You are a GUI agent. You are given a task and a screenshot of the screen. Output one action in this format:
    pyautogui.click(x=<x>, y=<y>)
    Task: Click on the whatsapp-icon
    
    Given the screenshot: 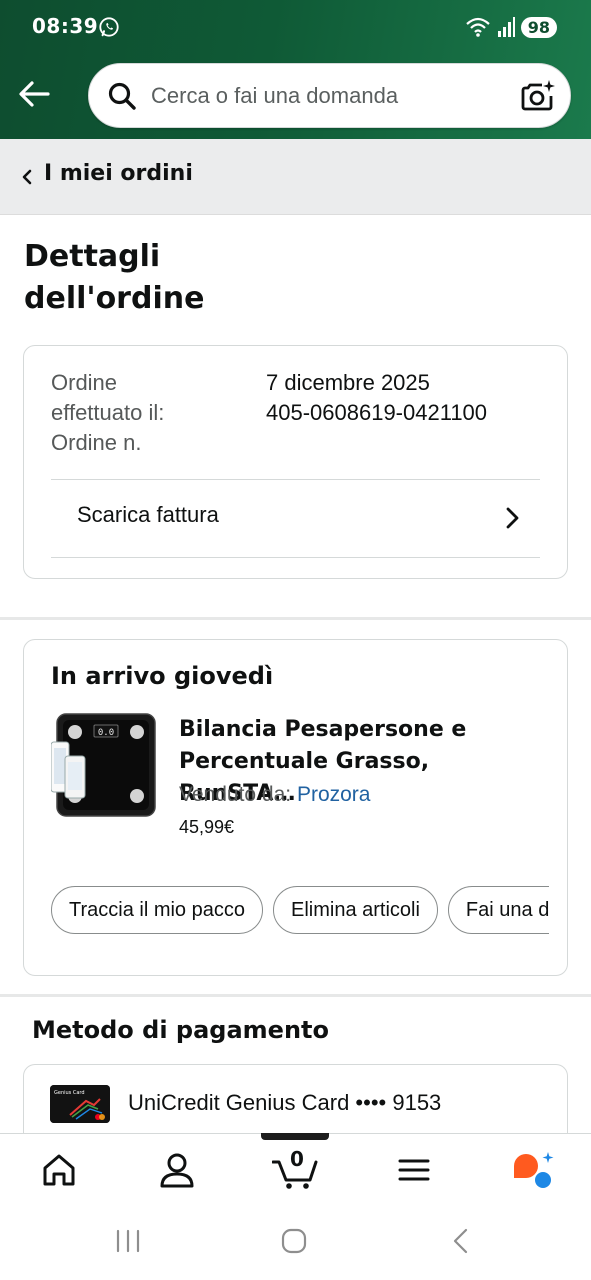 What is the action you would take?
    pyautogui.click(x=109, y=27)
    